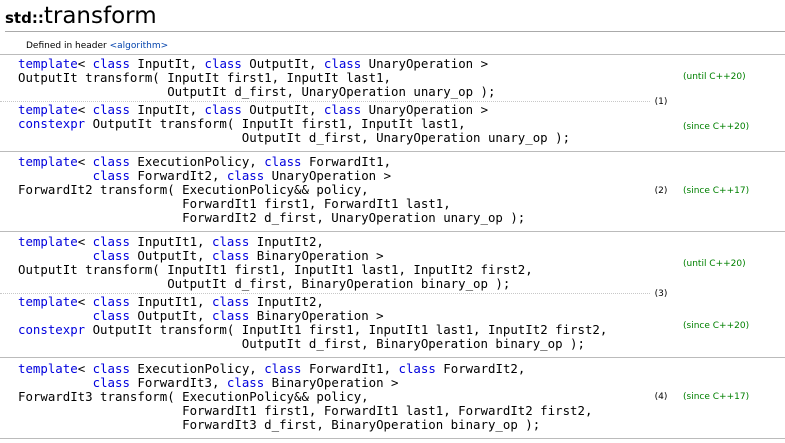  What do you see at coordinates (100, 16) in the screenshot?
I see `title-name: transform` at bounding box center [100, 16].